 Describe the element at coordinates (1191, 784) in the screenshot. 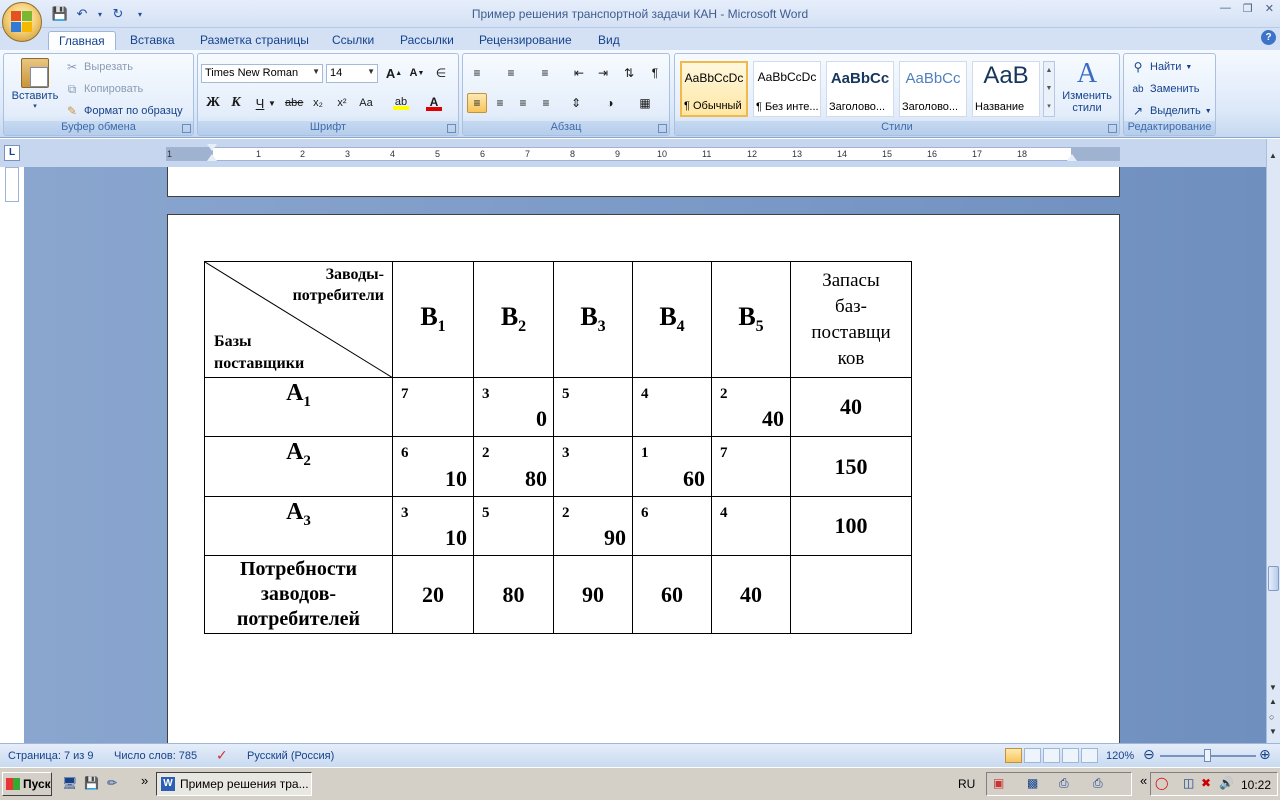

I see `network-icon: ◫` at that location.